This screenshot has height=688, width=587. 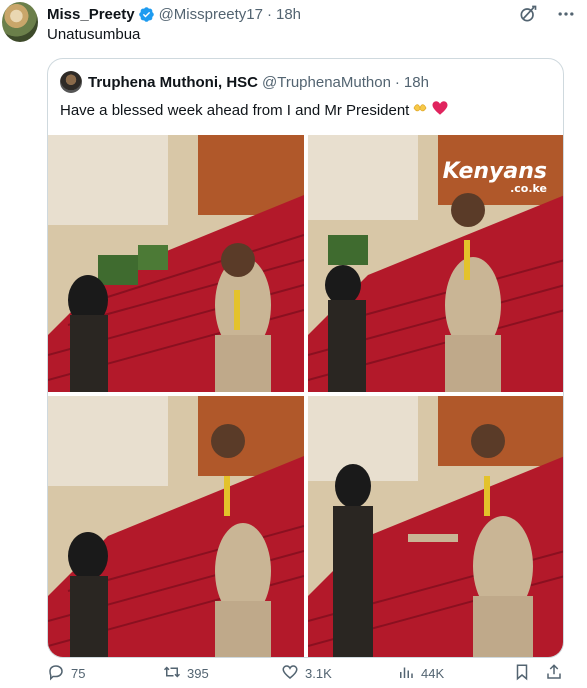 I want to click on quote-author-avatar, so click(x=71, y=82).